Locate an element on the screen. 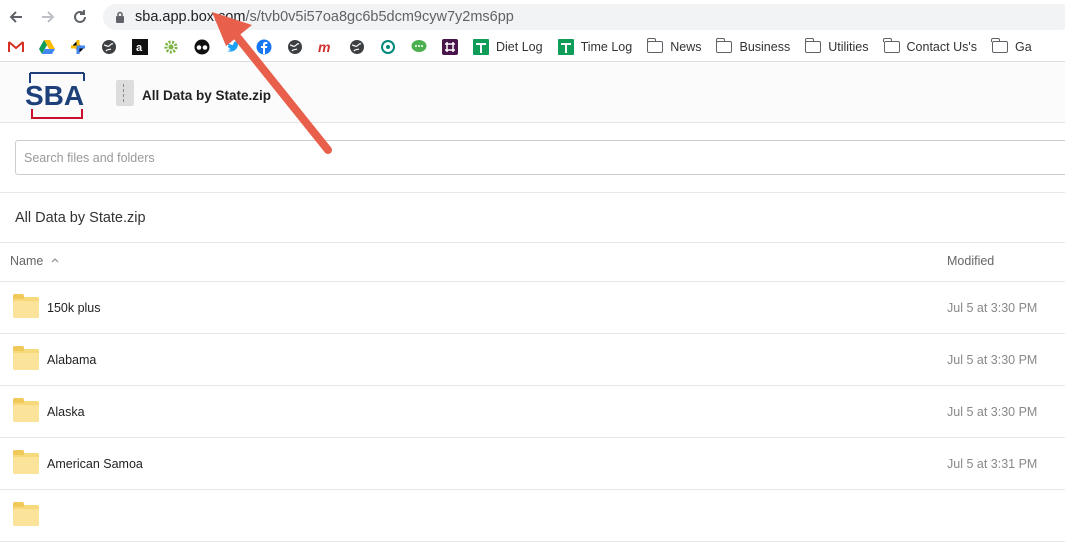 This screenshot has height=542, width=1065. bookmark-label: Ga is located at coordinates (1023, 47).